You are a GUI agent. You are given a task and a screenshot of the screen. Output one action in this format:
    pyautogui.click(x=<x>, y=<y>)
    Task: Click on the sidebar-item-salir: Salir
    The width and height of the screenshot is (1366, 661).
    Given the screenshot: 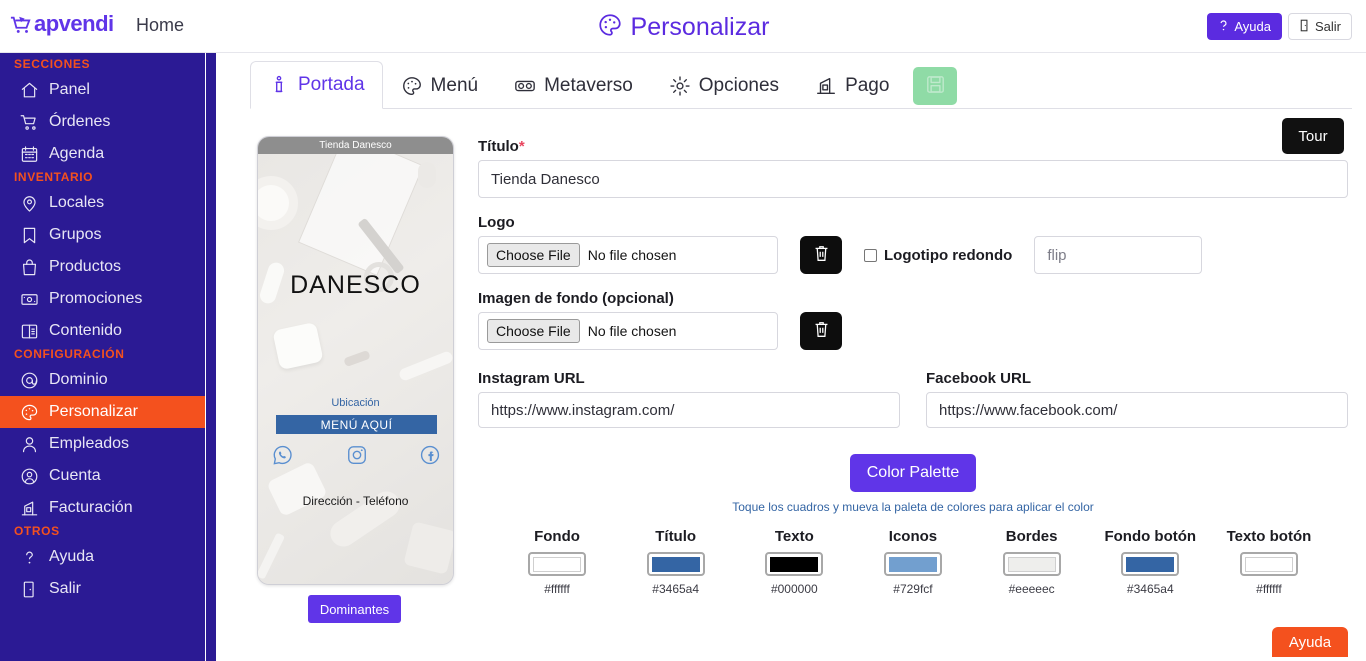 What is the action you would take?
    pyautogui.click(x=102, y=589)
    